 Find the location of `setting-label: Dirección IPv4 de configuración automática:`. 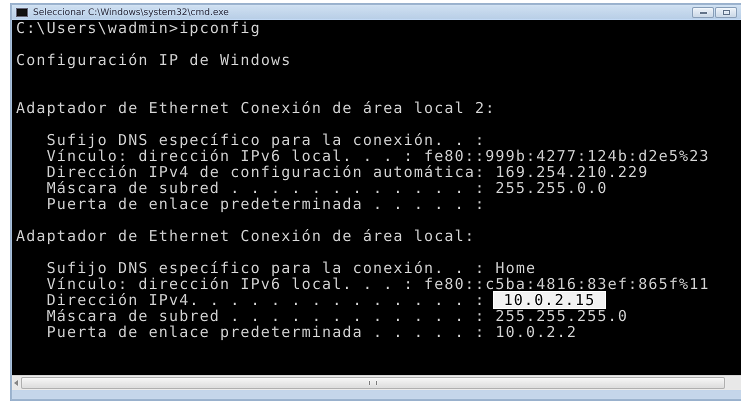

setting-label: Dirección IPv4 de configuración automática: is located at coordinates (266, 172).